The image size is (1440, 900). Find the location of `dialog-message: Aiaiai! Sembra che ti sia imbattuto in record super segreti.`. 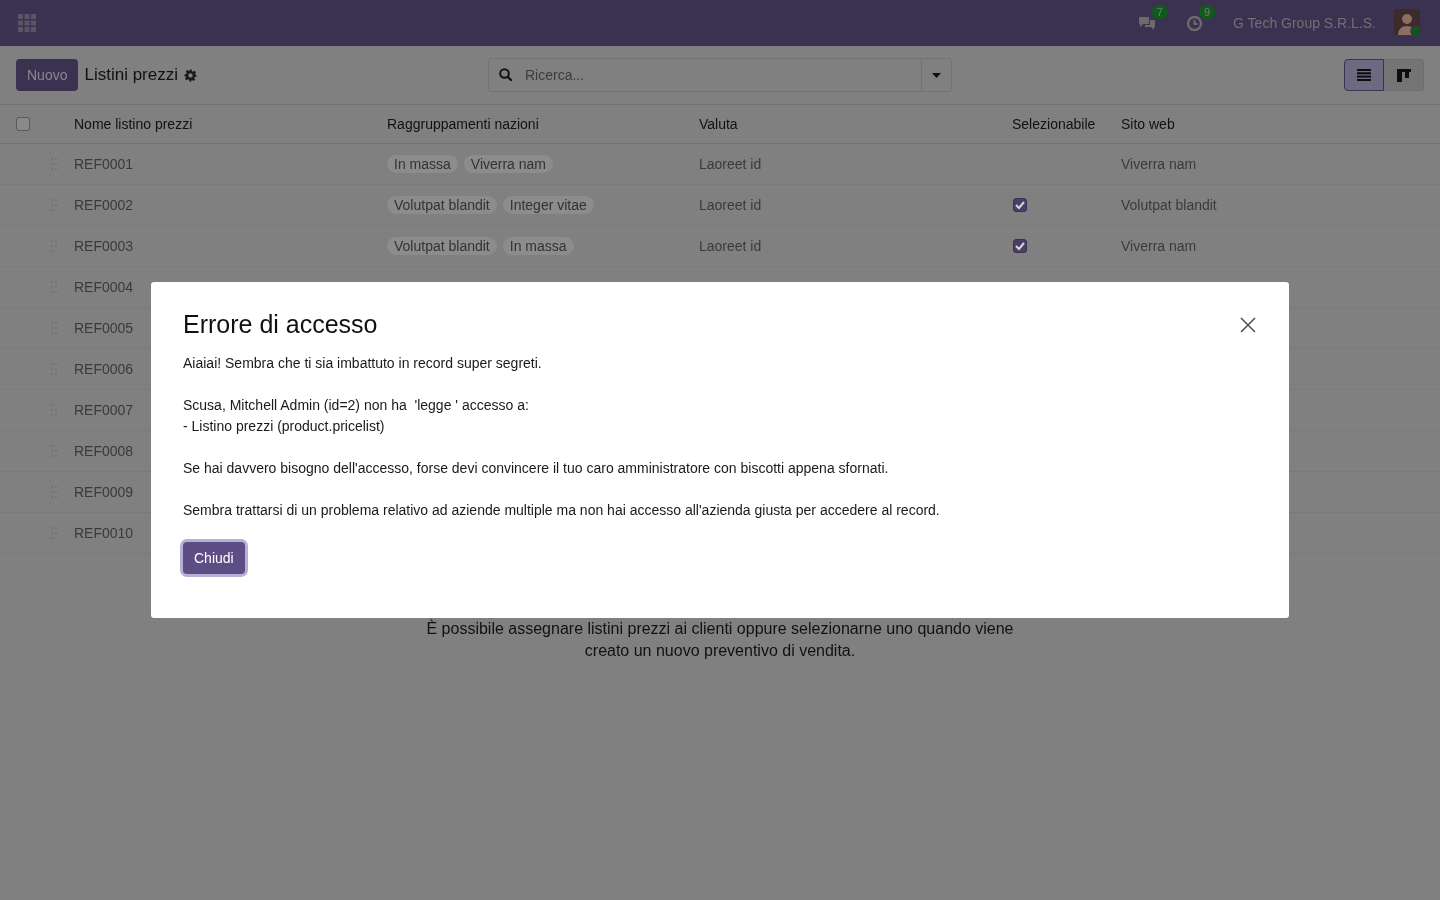

dialog-message: Aiaiai! Sembra che ti sia imbattuto in record super segreti. is located at coordinates (363, 363).